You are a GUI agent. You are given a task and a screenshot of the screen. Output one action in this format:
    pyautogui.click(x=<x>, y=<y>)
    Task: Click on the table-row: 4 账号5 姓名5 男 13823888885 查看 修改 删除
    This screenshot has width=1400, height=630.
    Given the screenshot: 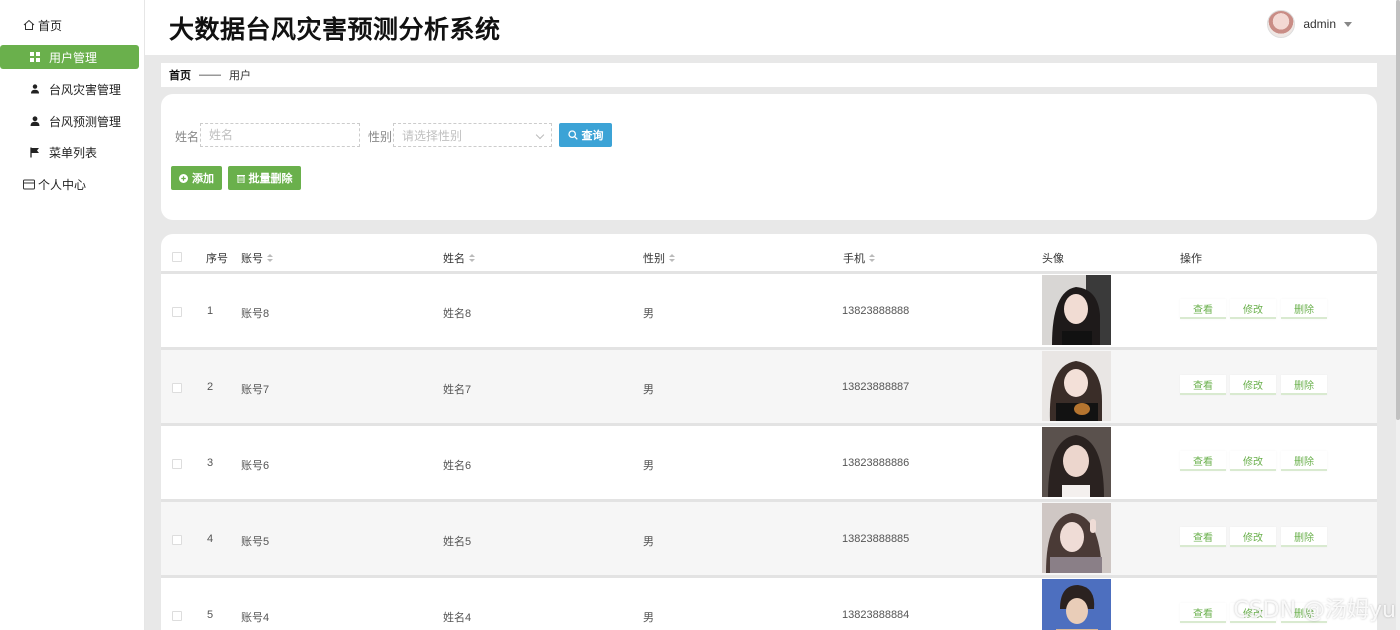 What is the action you would take?
    pyautogui.click(x=769, y=538)
    